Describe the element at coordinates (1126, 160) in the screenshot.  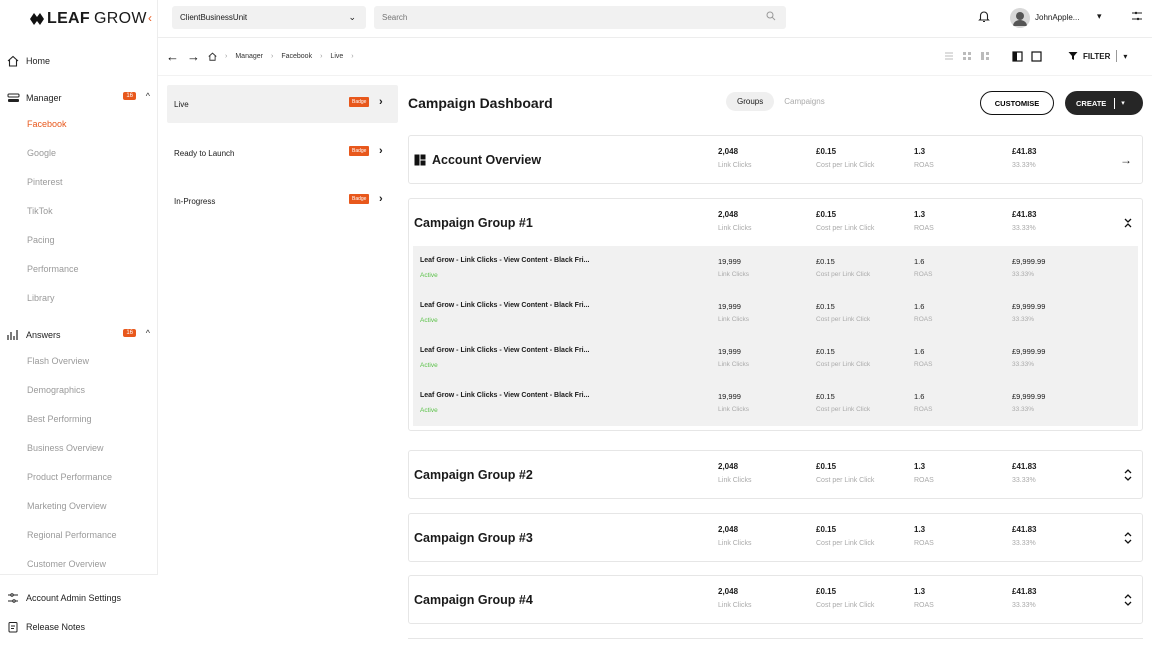
I see `arrow-right-icon: →` at that location.